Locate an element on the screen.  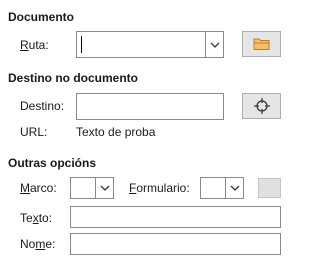
name-input is located at coordinates (175, 244).